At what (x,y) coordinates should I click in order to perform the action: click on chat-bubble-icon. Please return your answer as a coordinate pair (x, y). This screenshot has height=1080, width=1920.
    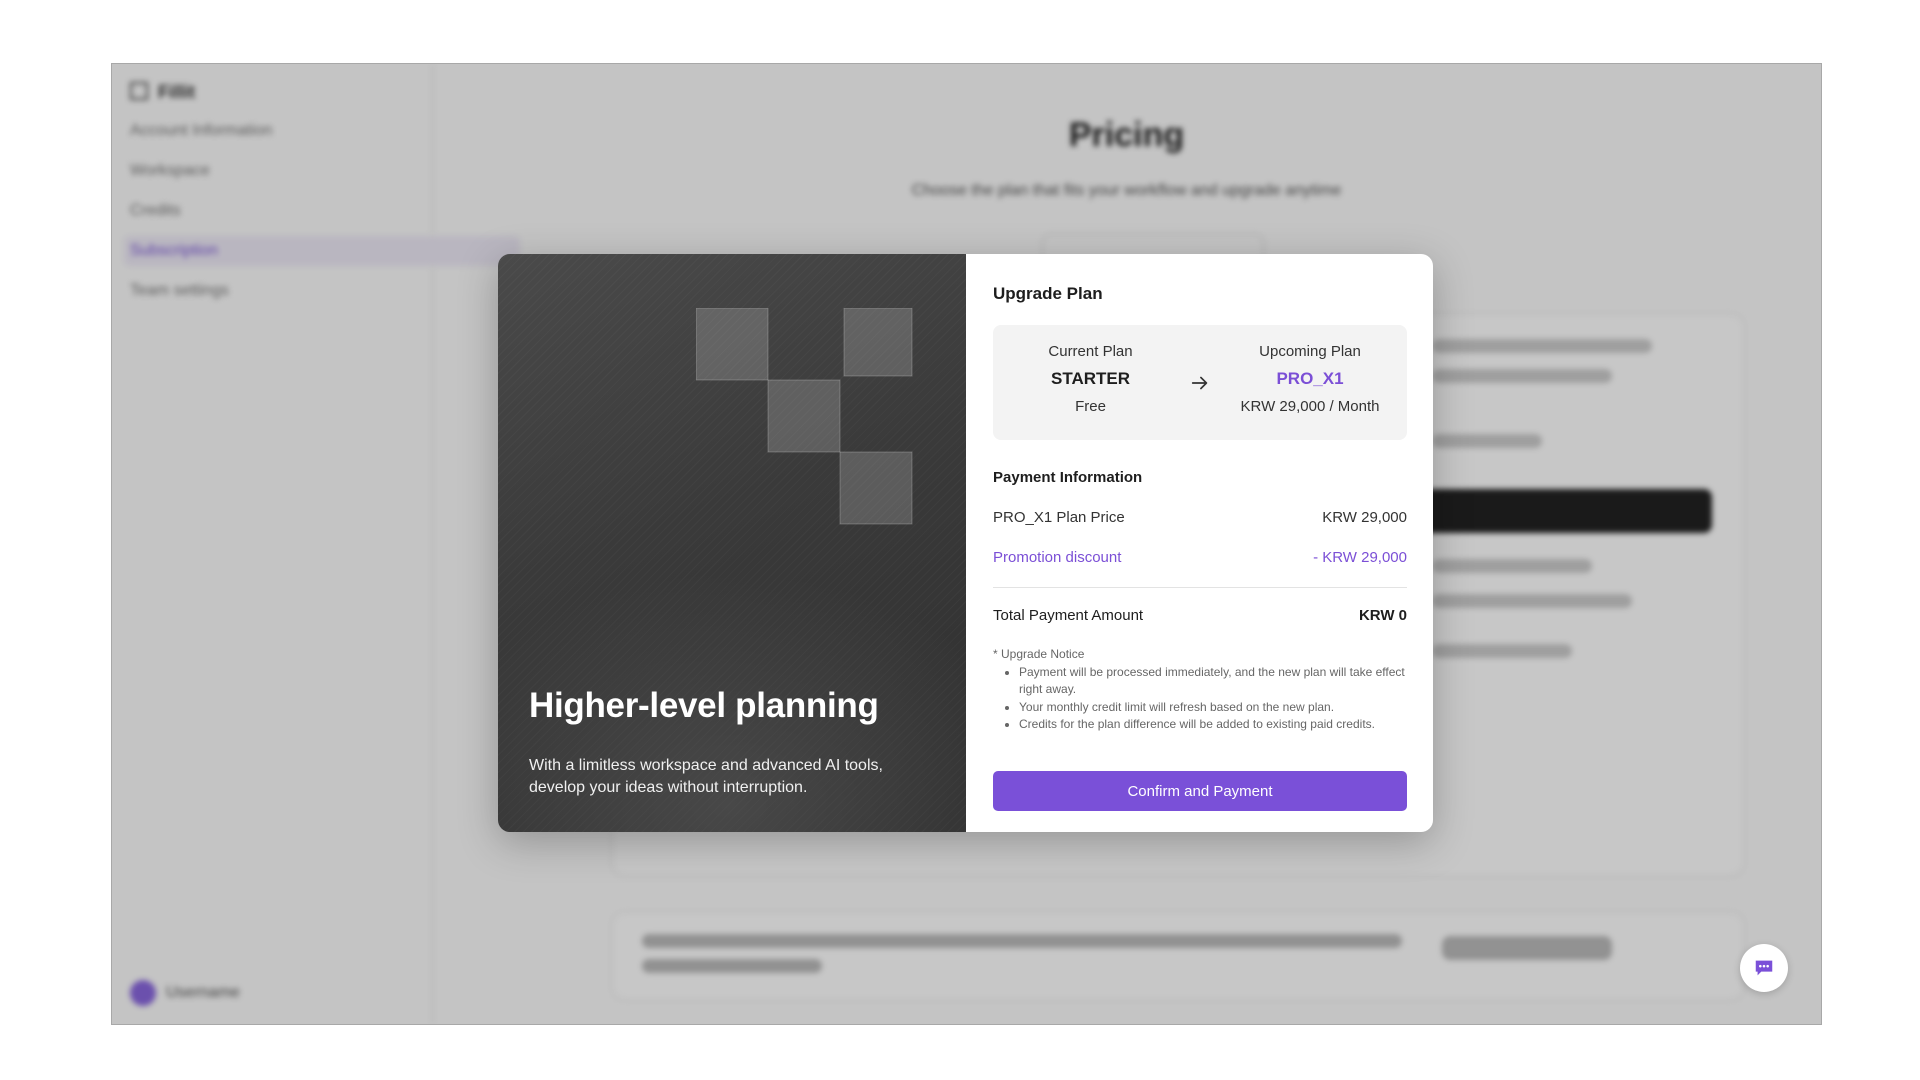
    Looking at the image, I should click on (1764, 968).